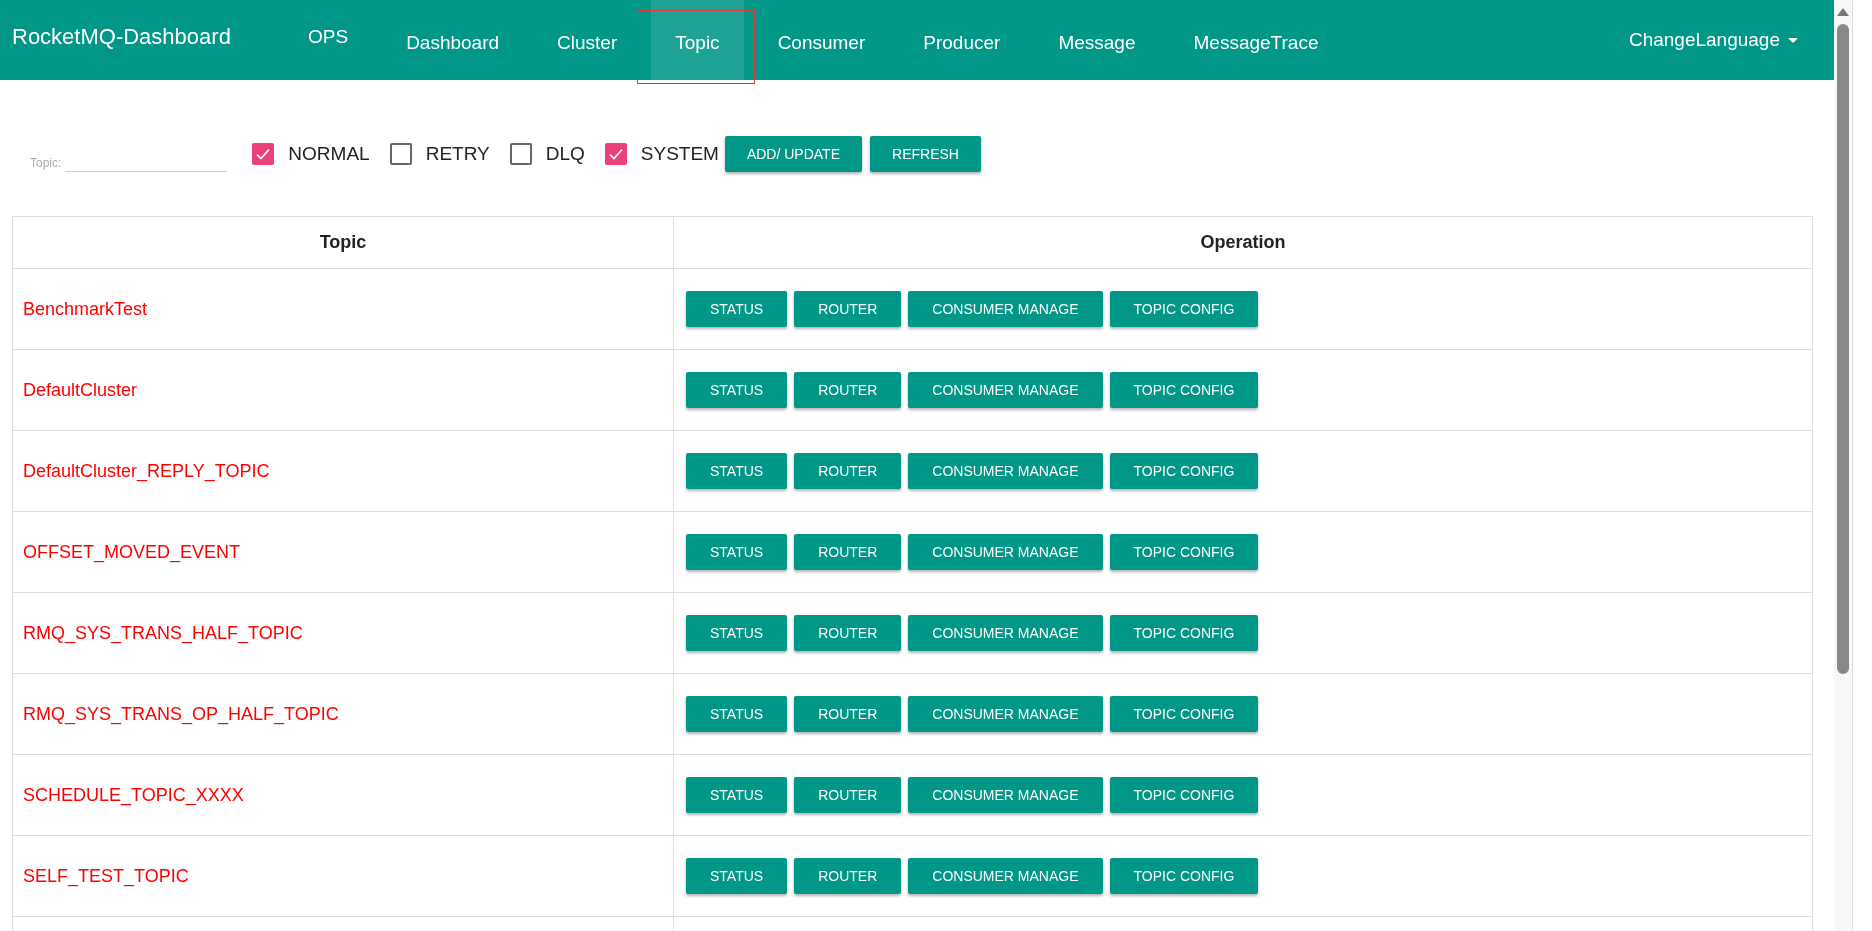 This screenshot has width=1872, height=931. Describe the element at coordinates (146, 470) in the screenshot. I see `topic-name: DefaultCluster_REPLY_TOPIC` at that location.